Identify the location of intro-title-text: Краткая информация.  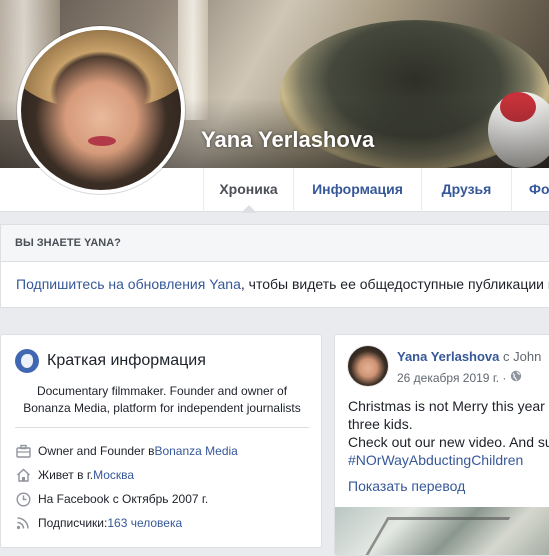
(126, 360).